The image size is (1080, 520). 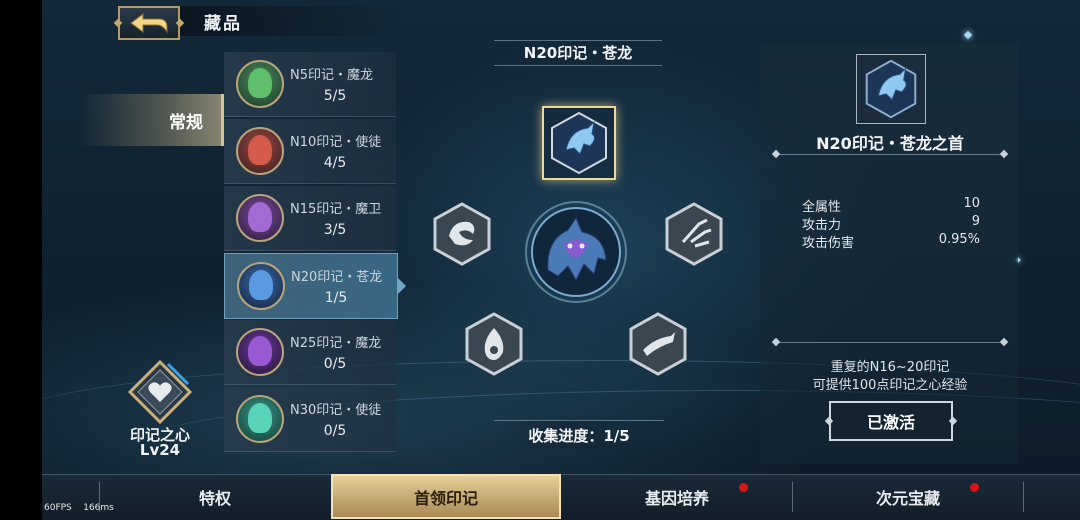 I want to click on fps-counter: 60FPS 166ms, so click(x=79, y=508).